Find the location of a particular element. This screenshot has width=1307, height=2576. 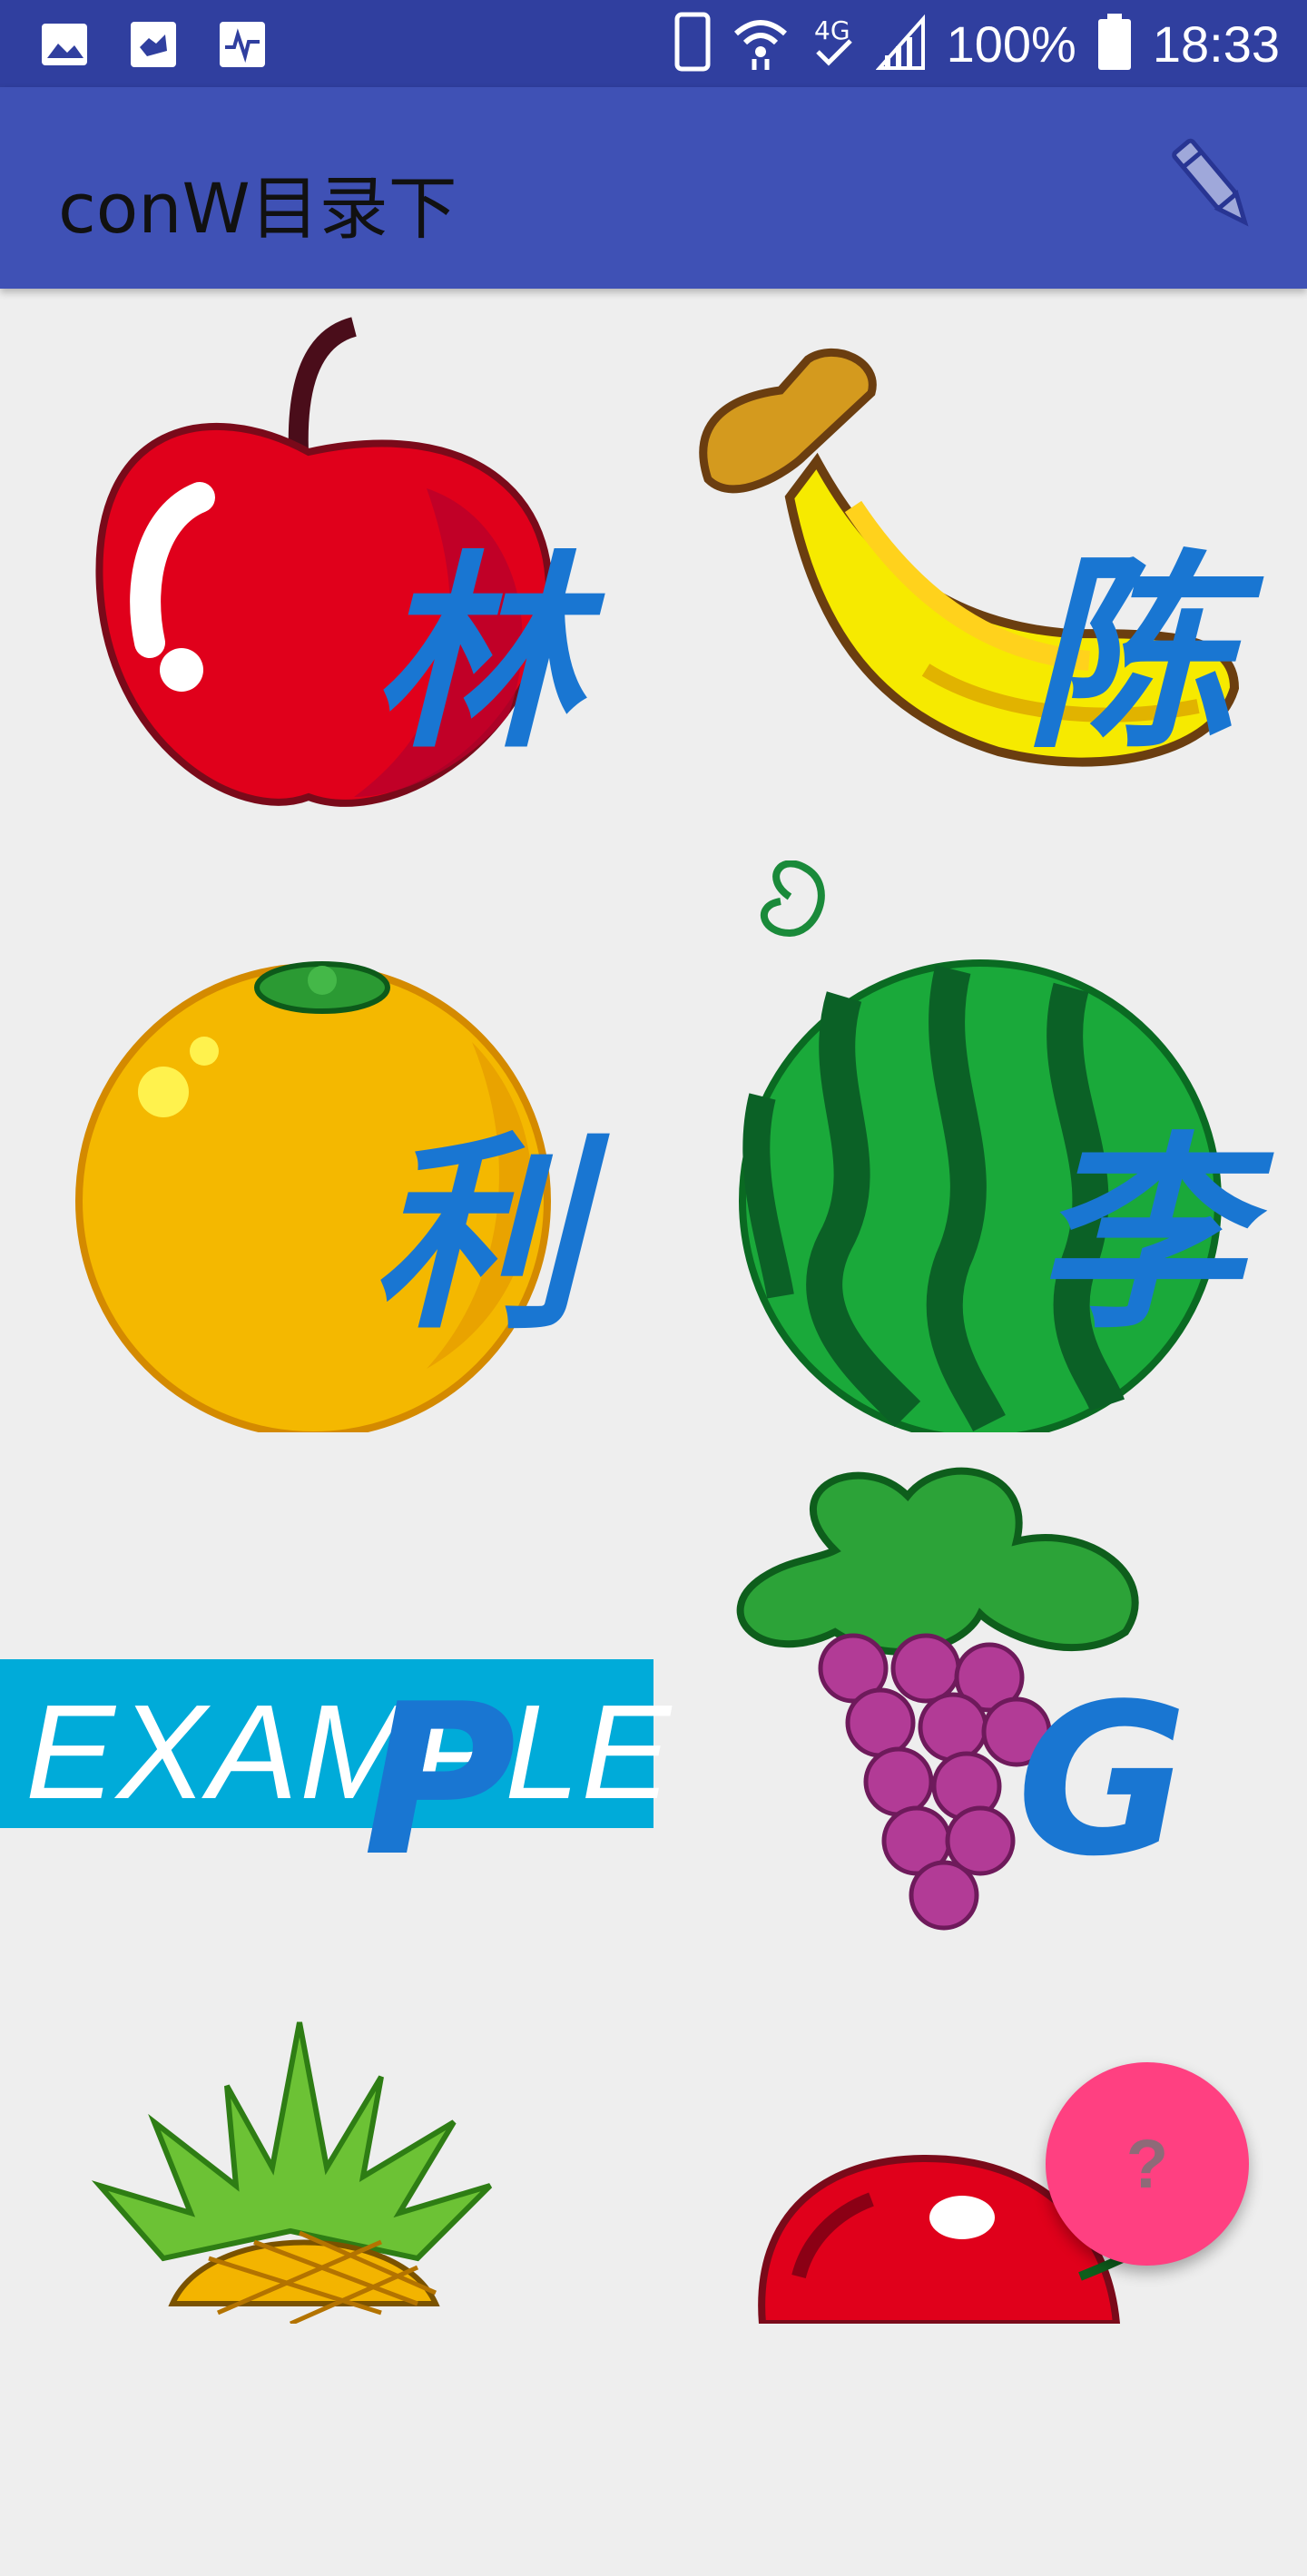

caption: 利 is located at coordinates (476, 1237).